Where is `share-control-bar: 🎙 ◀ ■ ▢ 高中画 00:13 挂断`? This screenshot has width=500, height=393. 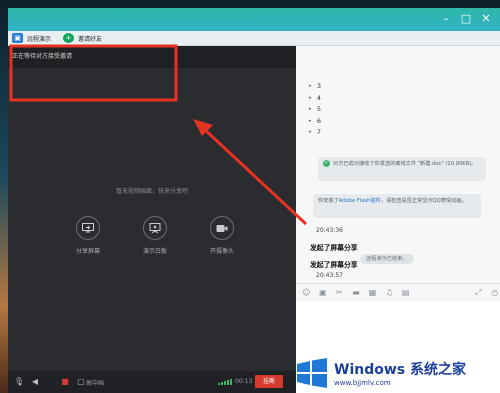
share-control-bar: 🎙 ◀ ■ ▢ 高中画 00:13 挂断 is located at coordinates (152, 382).